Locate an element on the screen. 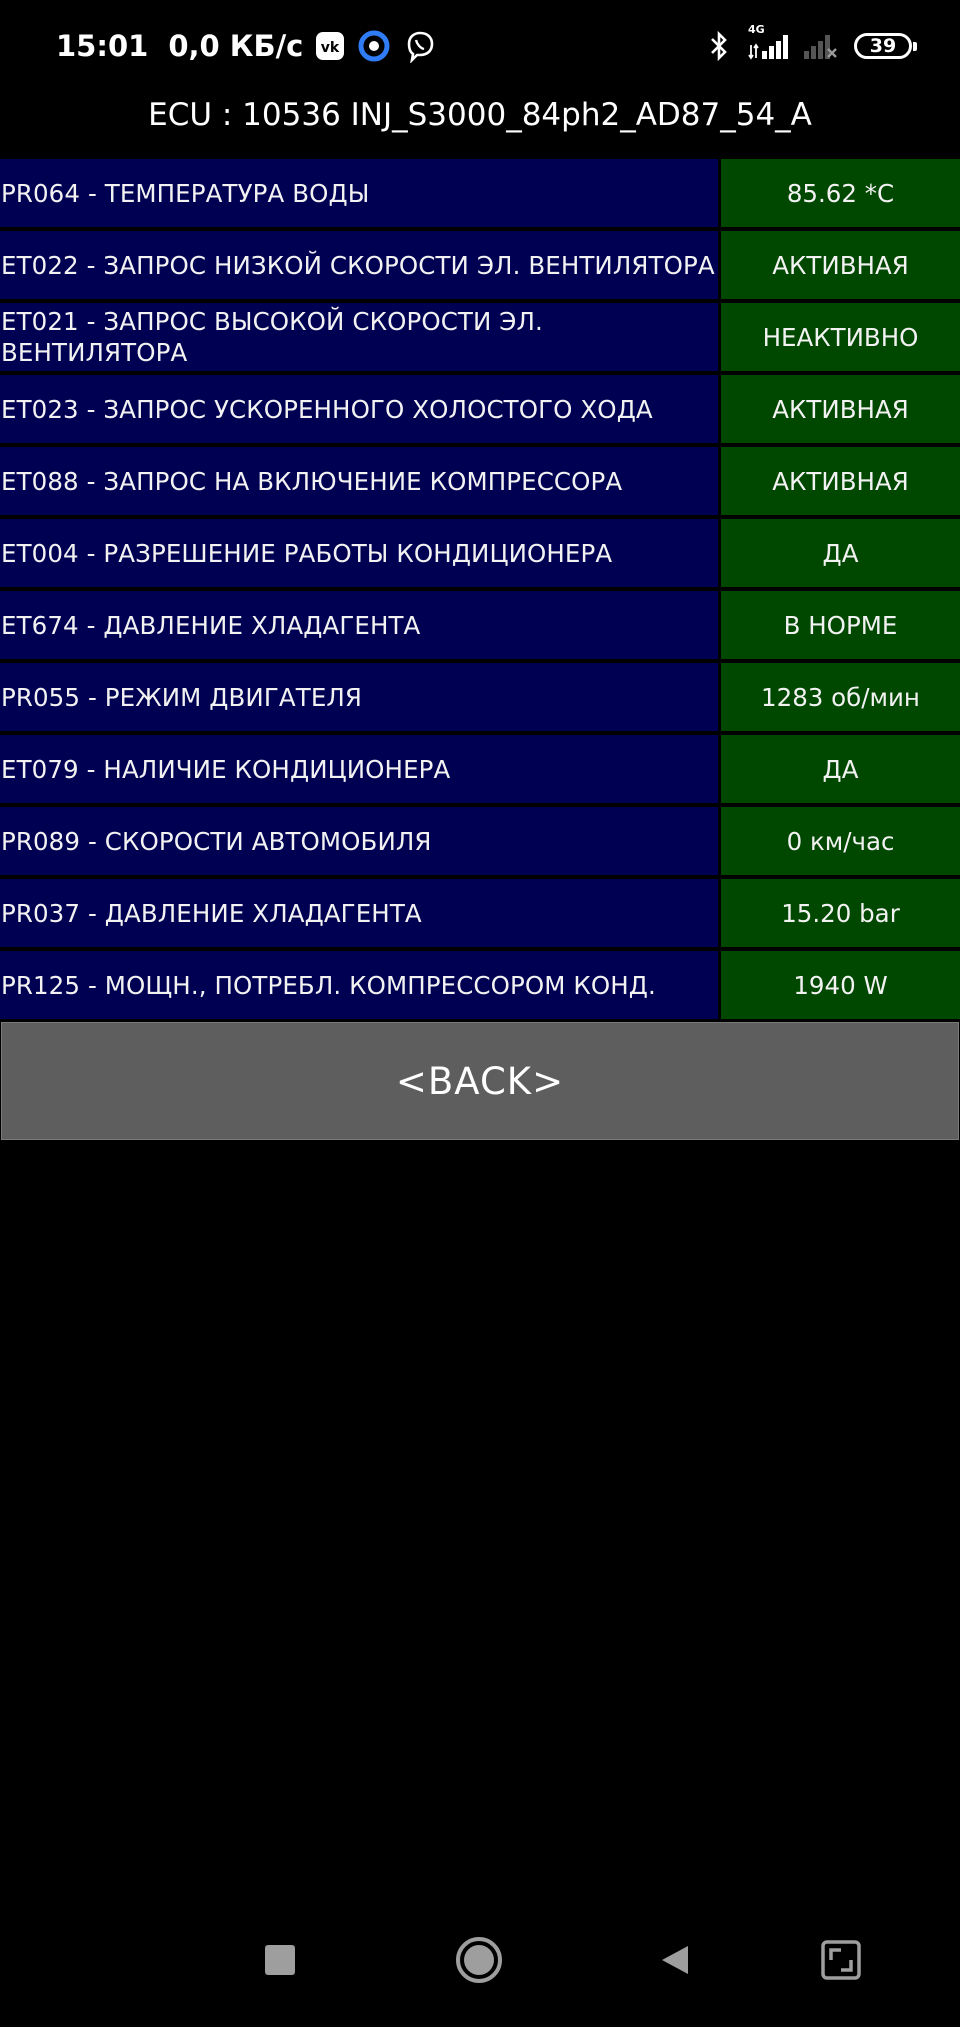  vk-icon: vk is located at coordinates (330, 46).